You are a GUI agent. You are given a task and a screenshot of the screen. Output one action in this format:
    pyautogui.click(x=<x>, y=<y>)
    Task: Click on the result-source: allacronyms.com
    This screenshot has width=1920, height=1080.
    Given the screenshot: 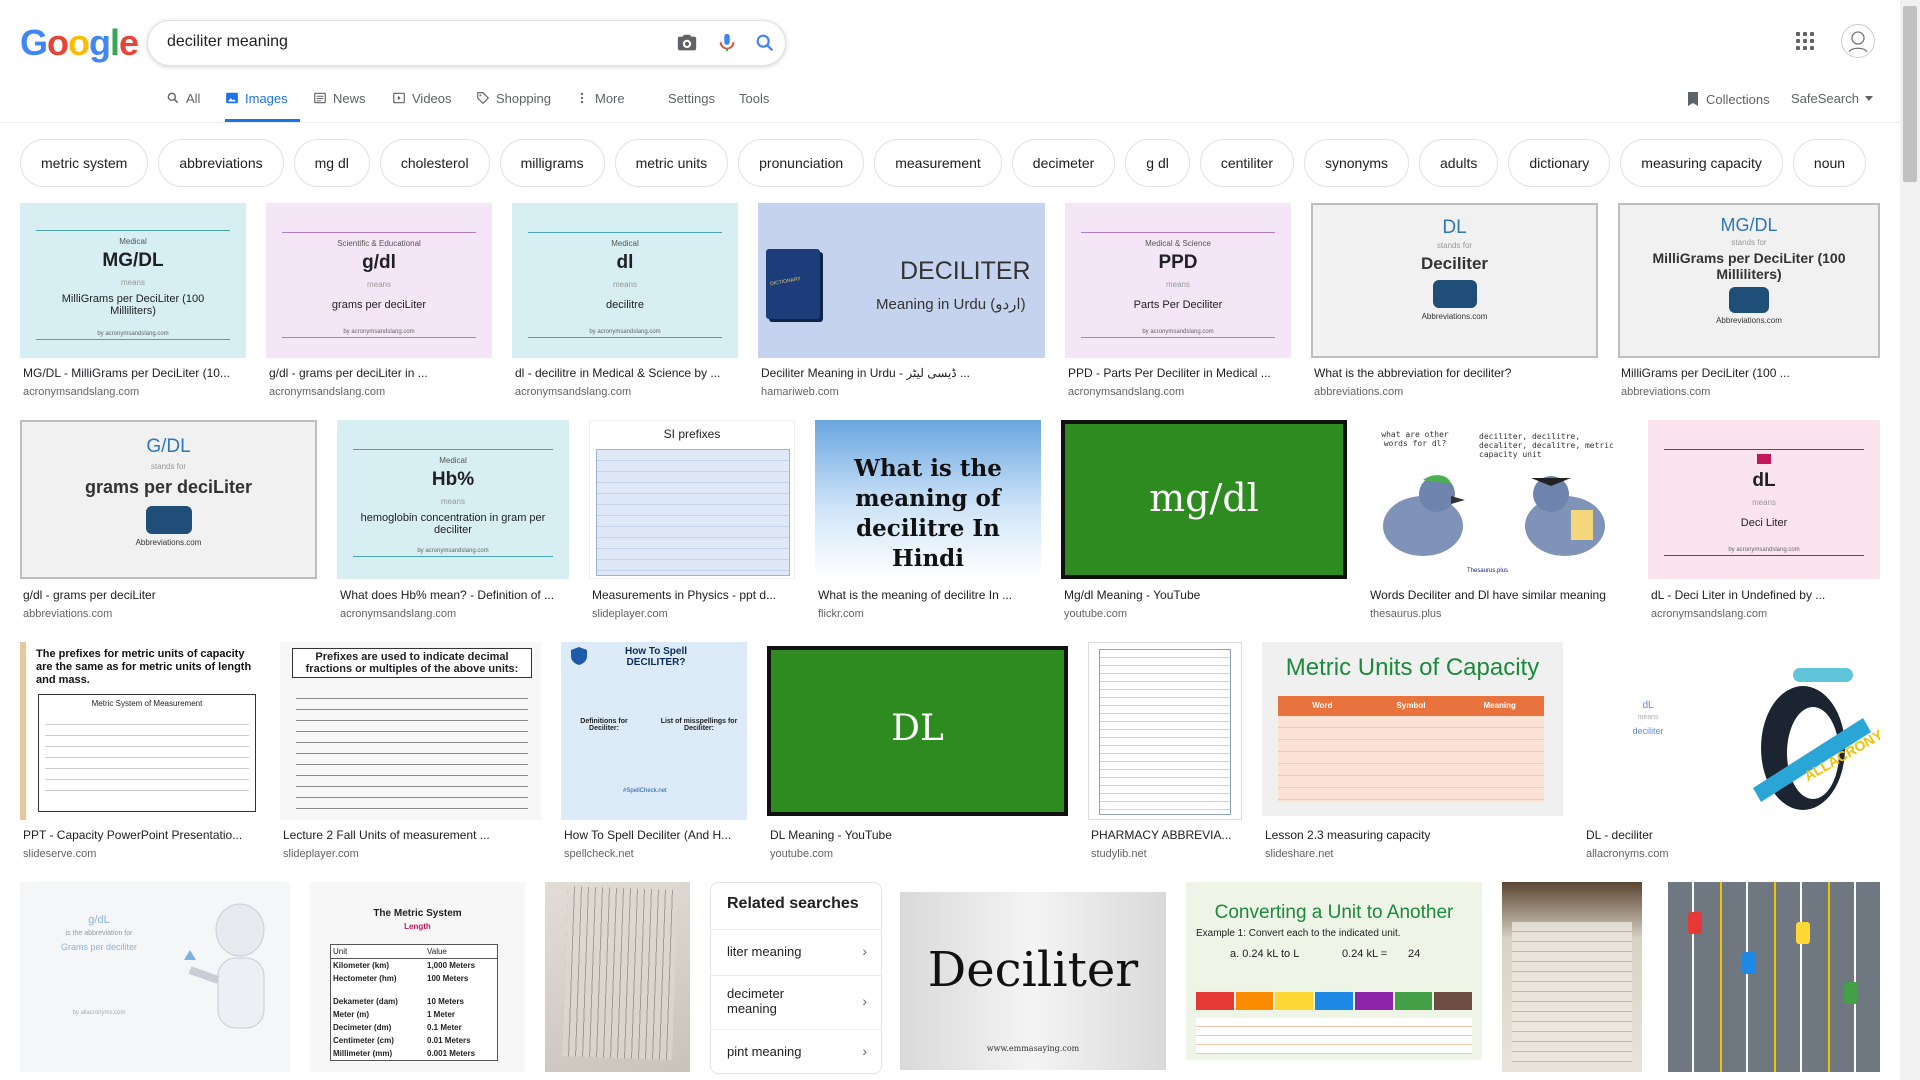 What is the action you would take?
    pyautogui.click(x=1627, y=854)
    